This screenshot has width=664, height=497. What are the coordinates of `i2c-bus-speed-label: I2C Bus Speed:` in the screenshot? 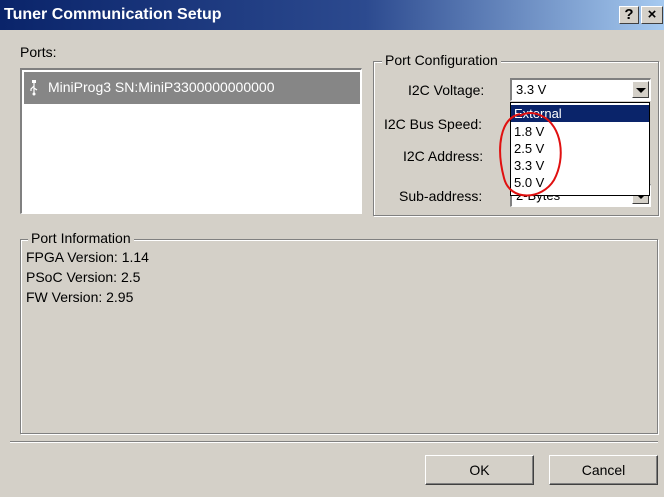 It's located at (433, 124).